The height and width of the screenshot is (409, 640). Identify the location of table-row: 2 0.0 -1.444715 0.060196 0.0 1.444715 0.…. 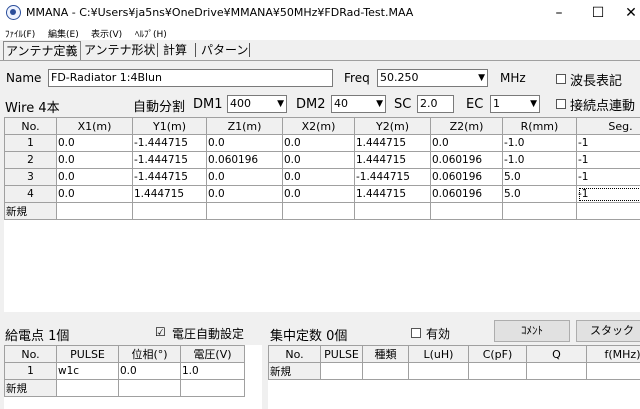
(322, 160).